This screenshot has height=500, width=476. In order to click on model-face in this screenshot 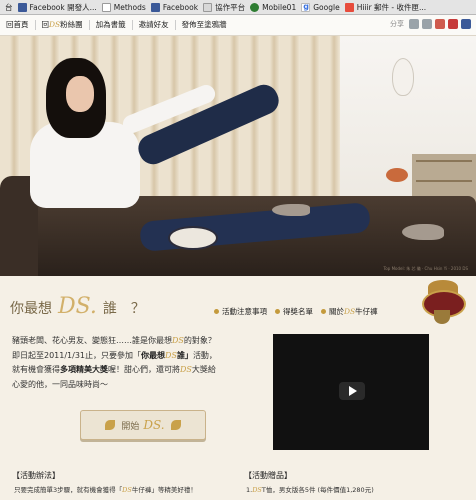, I will do `click(80, 94)`.